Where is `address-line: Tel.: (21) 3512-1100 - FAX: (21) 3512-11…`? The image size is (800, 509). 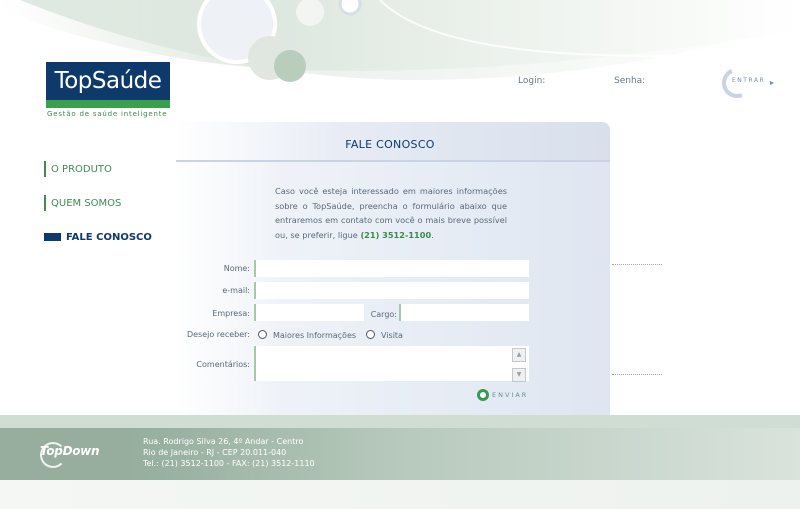
address-line: Tel.: (21) 3512-1100 - FAX: (21) 3512-11… is located at coordinates (229, 463).